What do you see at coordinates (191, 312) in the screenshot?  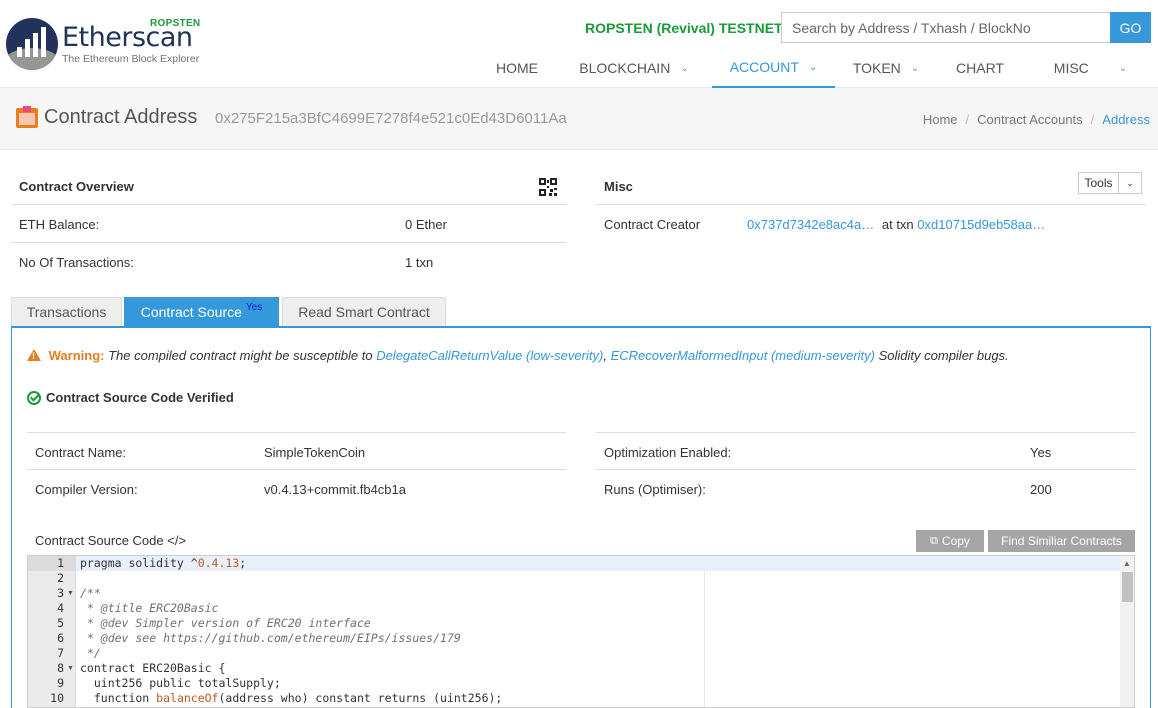 I see `tab-contract-source-label: Contract Source` at bounding box center [191, 312].